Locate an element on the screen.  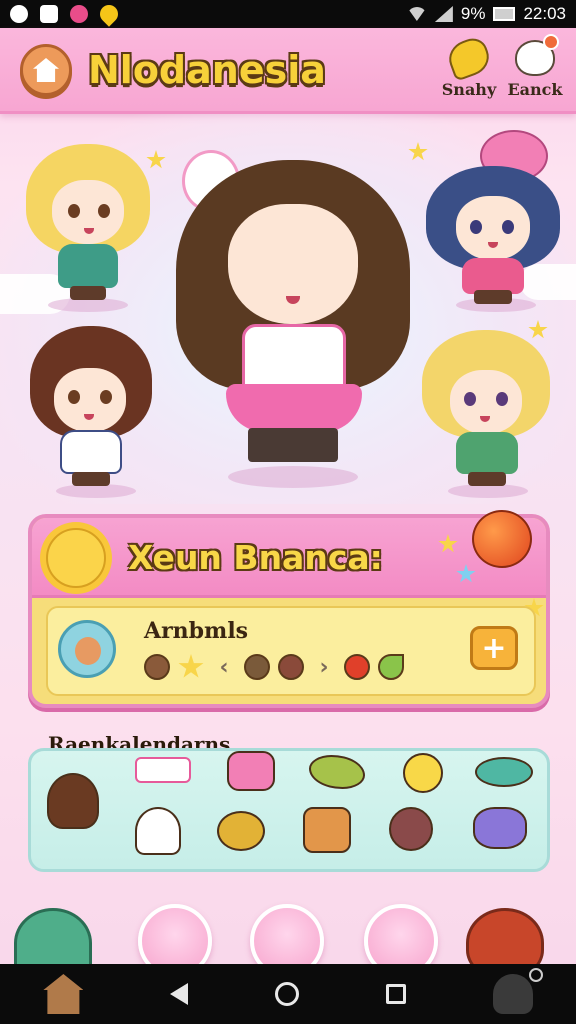
header-bar: Nlodanesia Snahy Eanck is located at coordinates (288, 71).